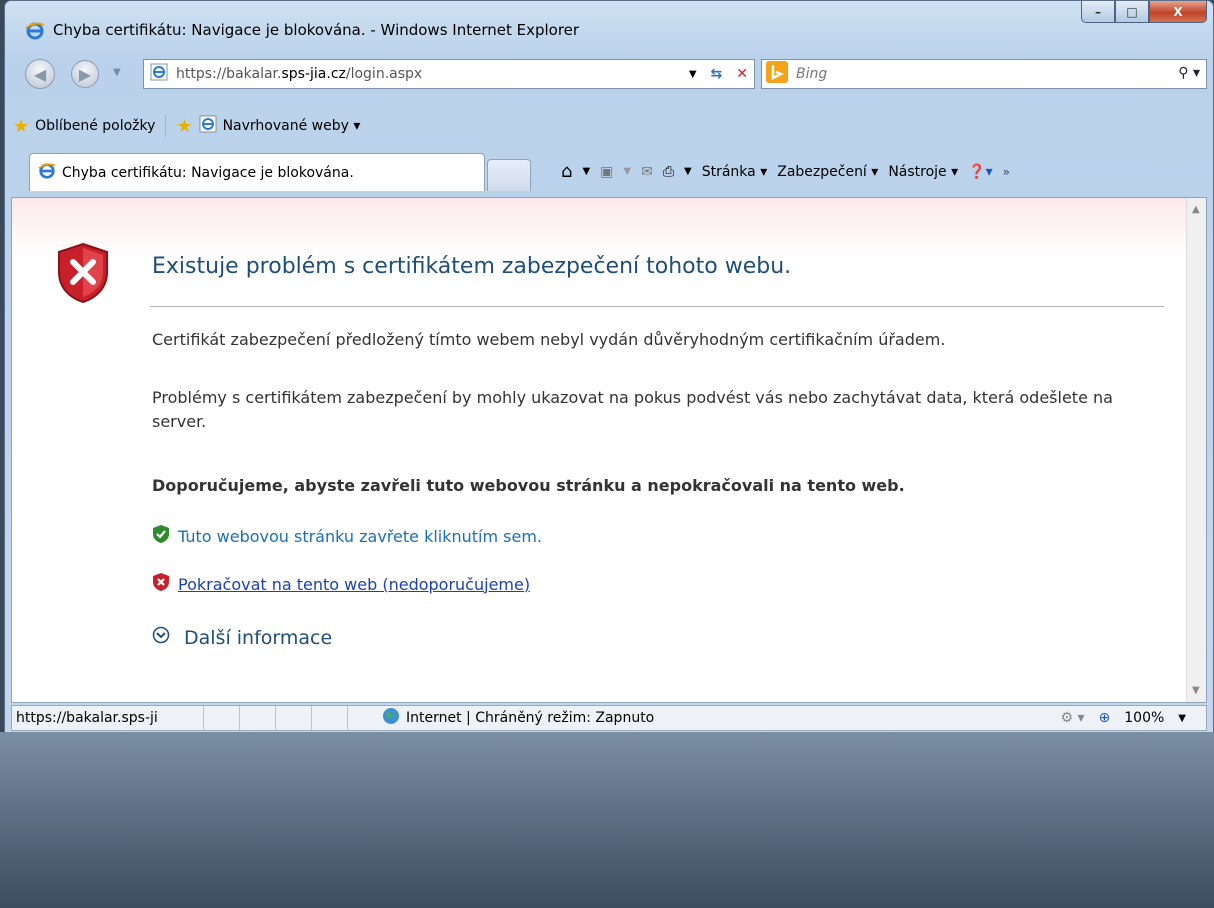 This screenshot has width=1214, height=908. Describe the element at coordinates (47, 173) in the screenshot. I see `tab-ie-icon` at that location.